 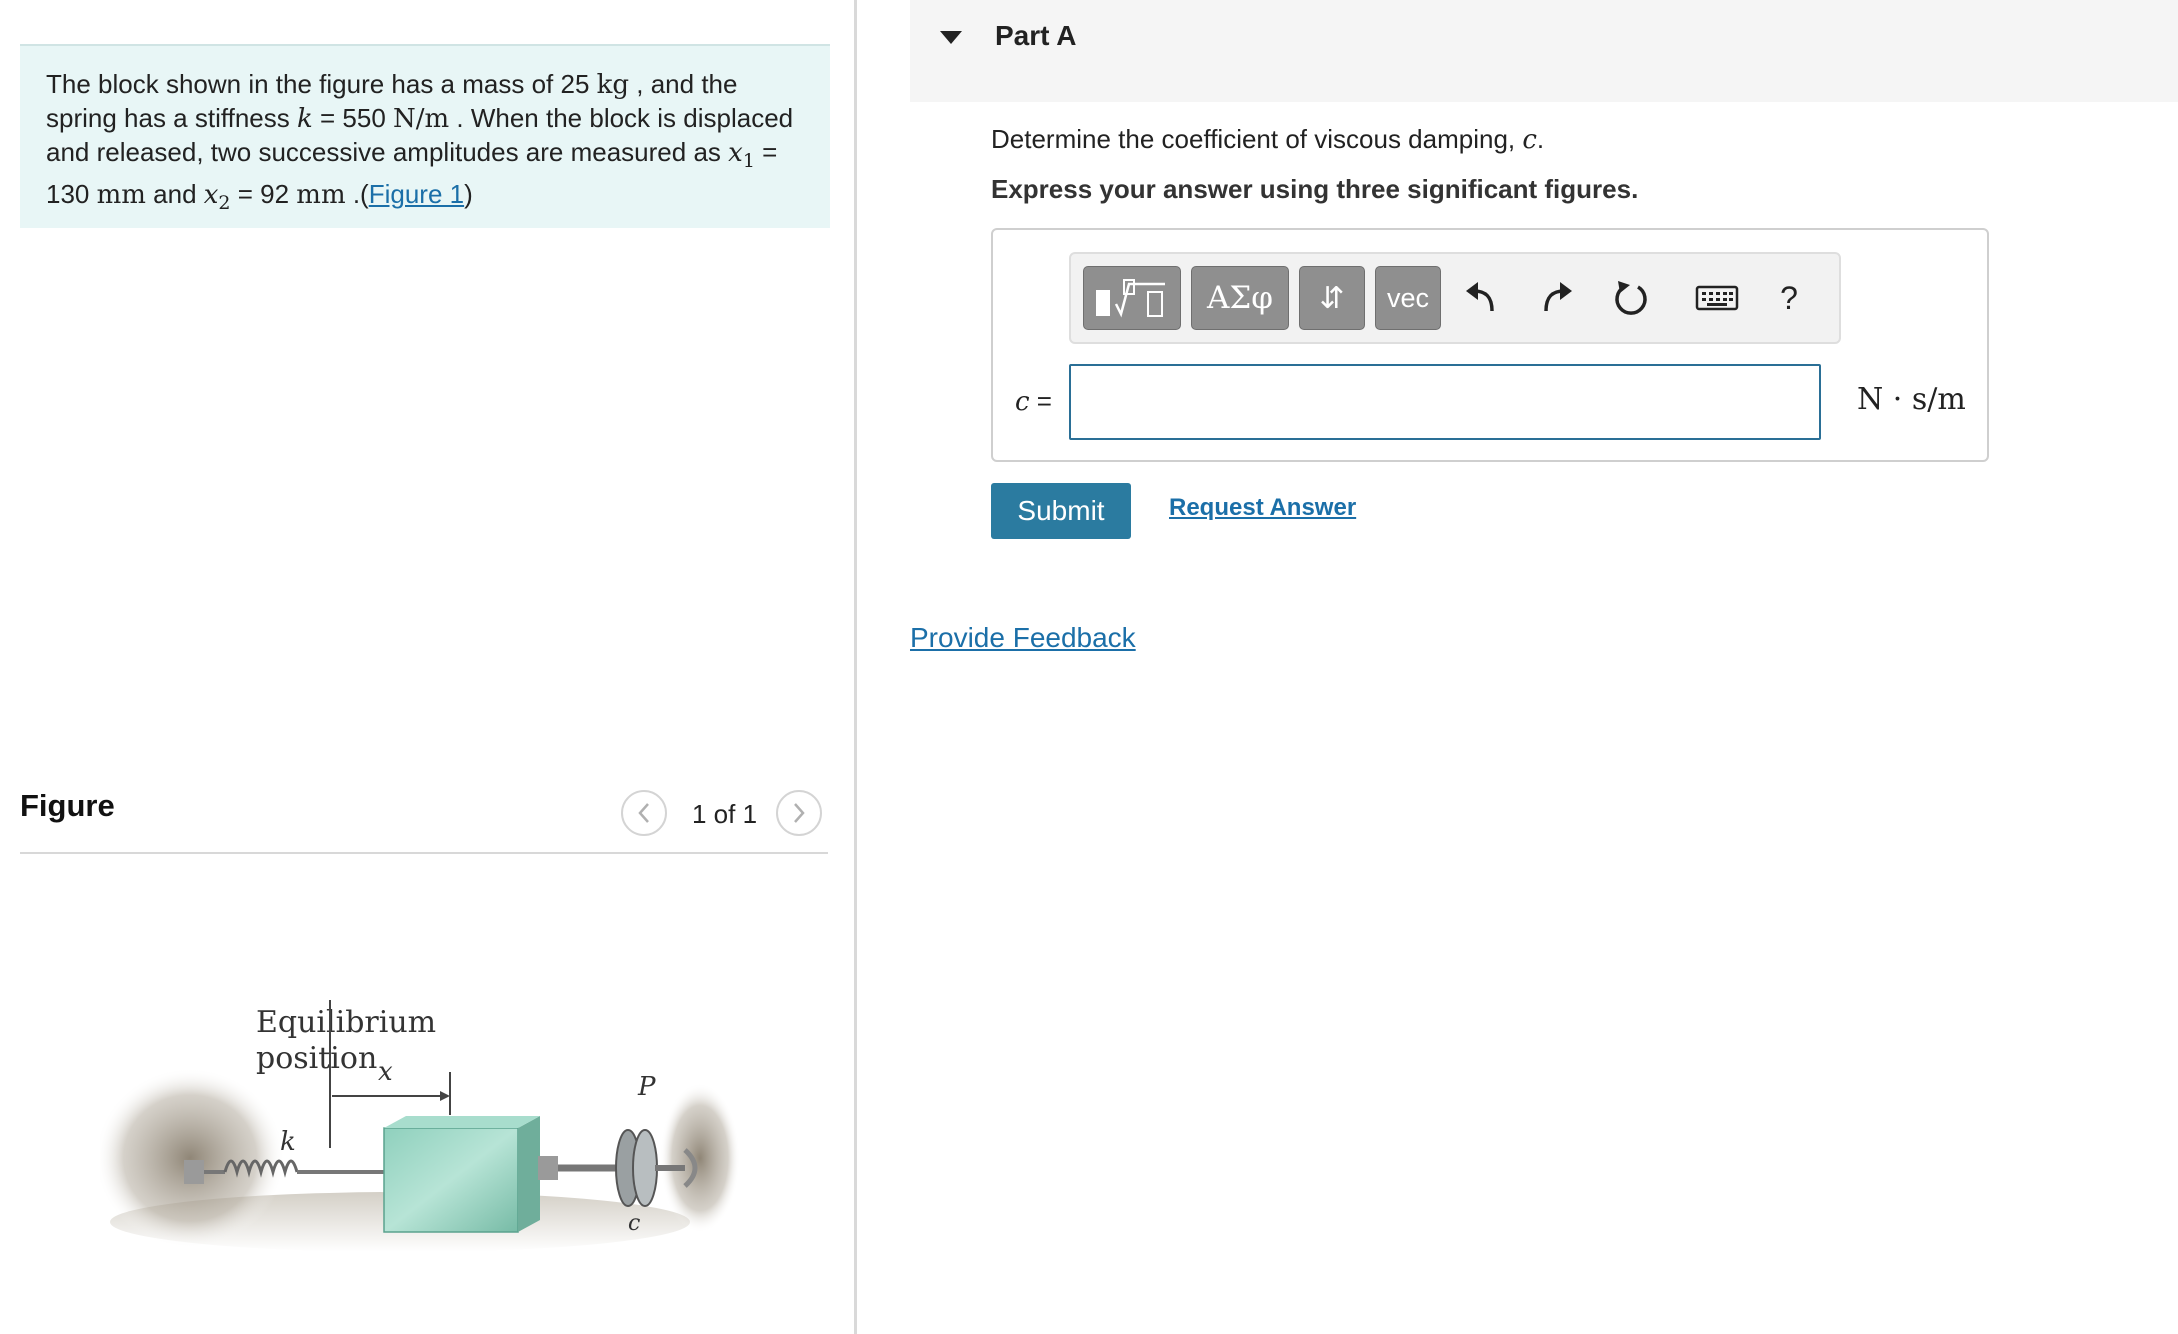 I want to click on position-label: position, so click(x=316, y=1058).